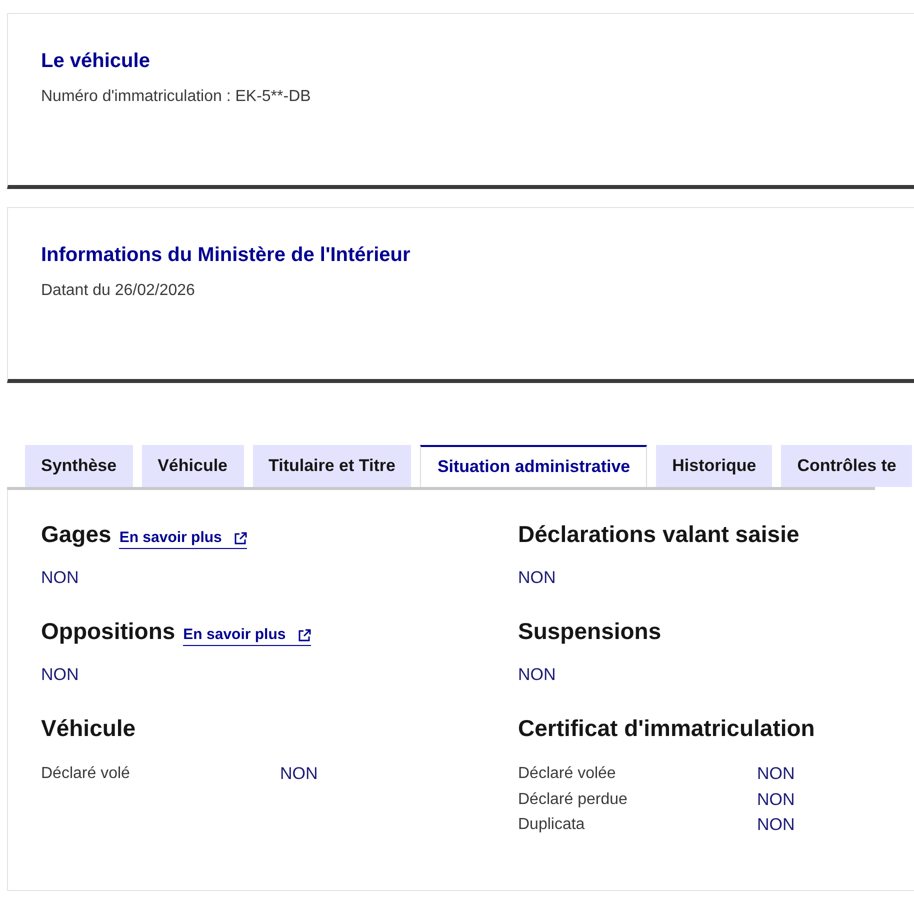 The image size is (914, 900). What do you see at coordinates (108, 631) in the screenshot?
I see `section-heading: Oppositions` at bounding box center [108, 631].